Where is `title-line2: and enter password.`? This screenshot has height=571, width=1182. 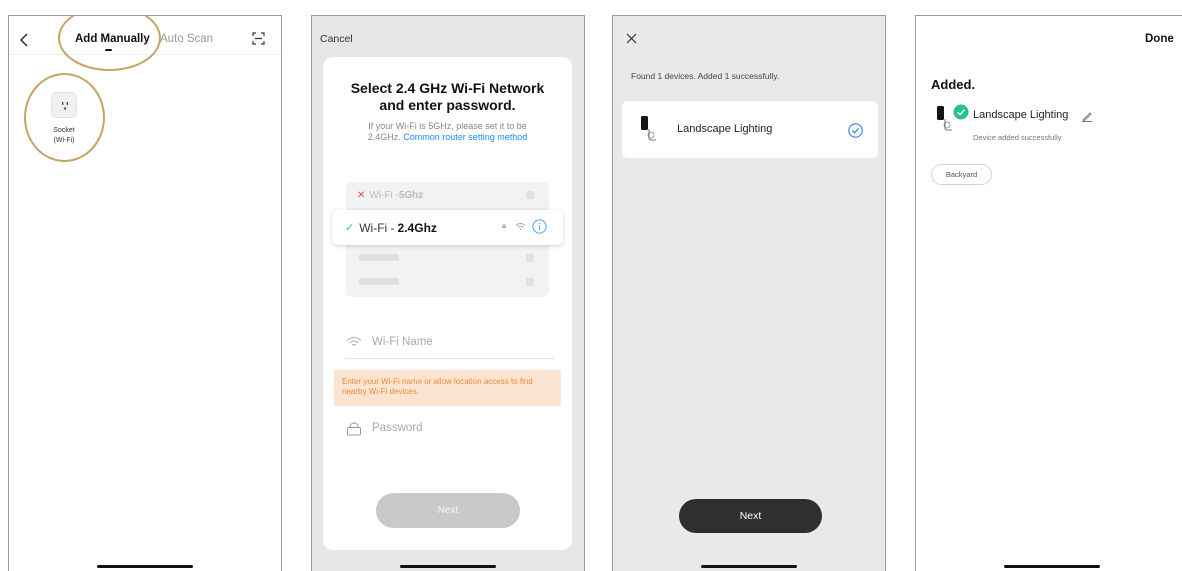
title-line2: and enter password. is located at coordinates (447, 105).